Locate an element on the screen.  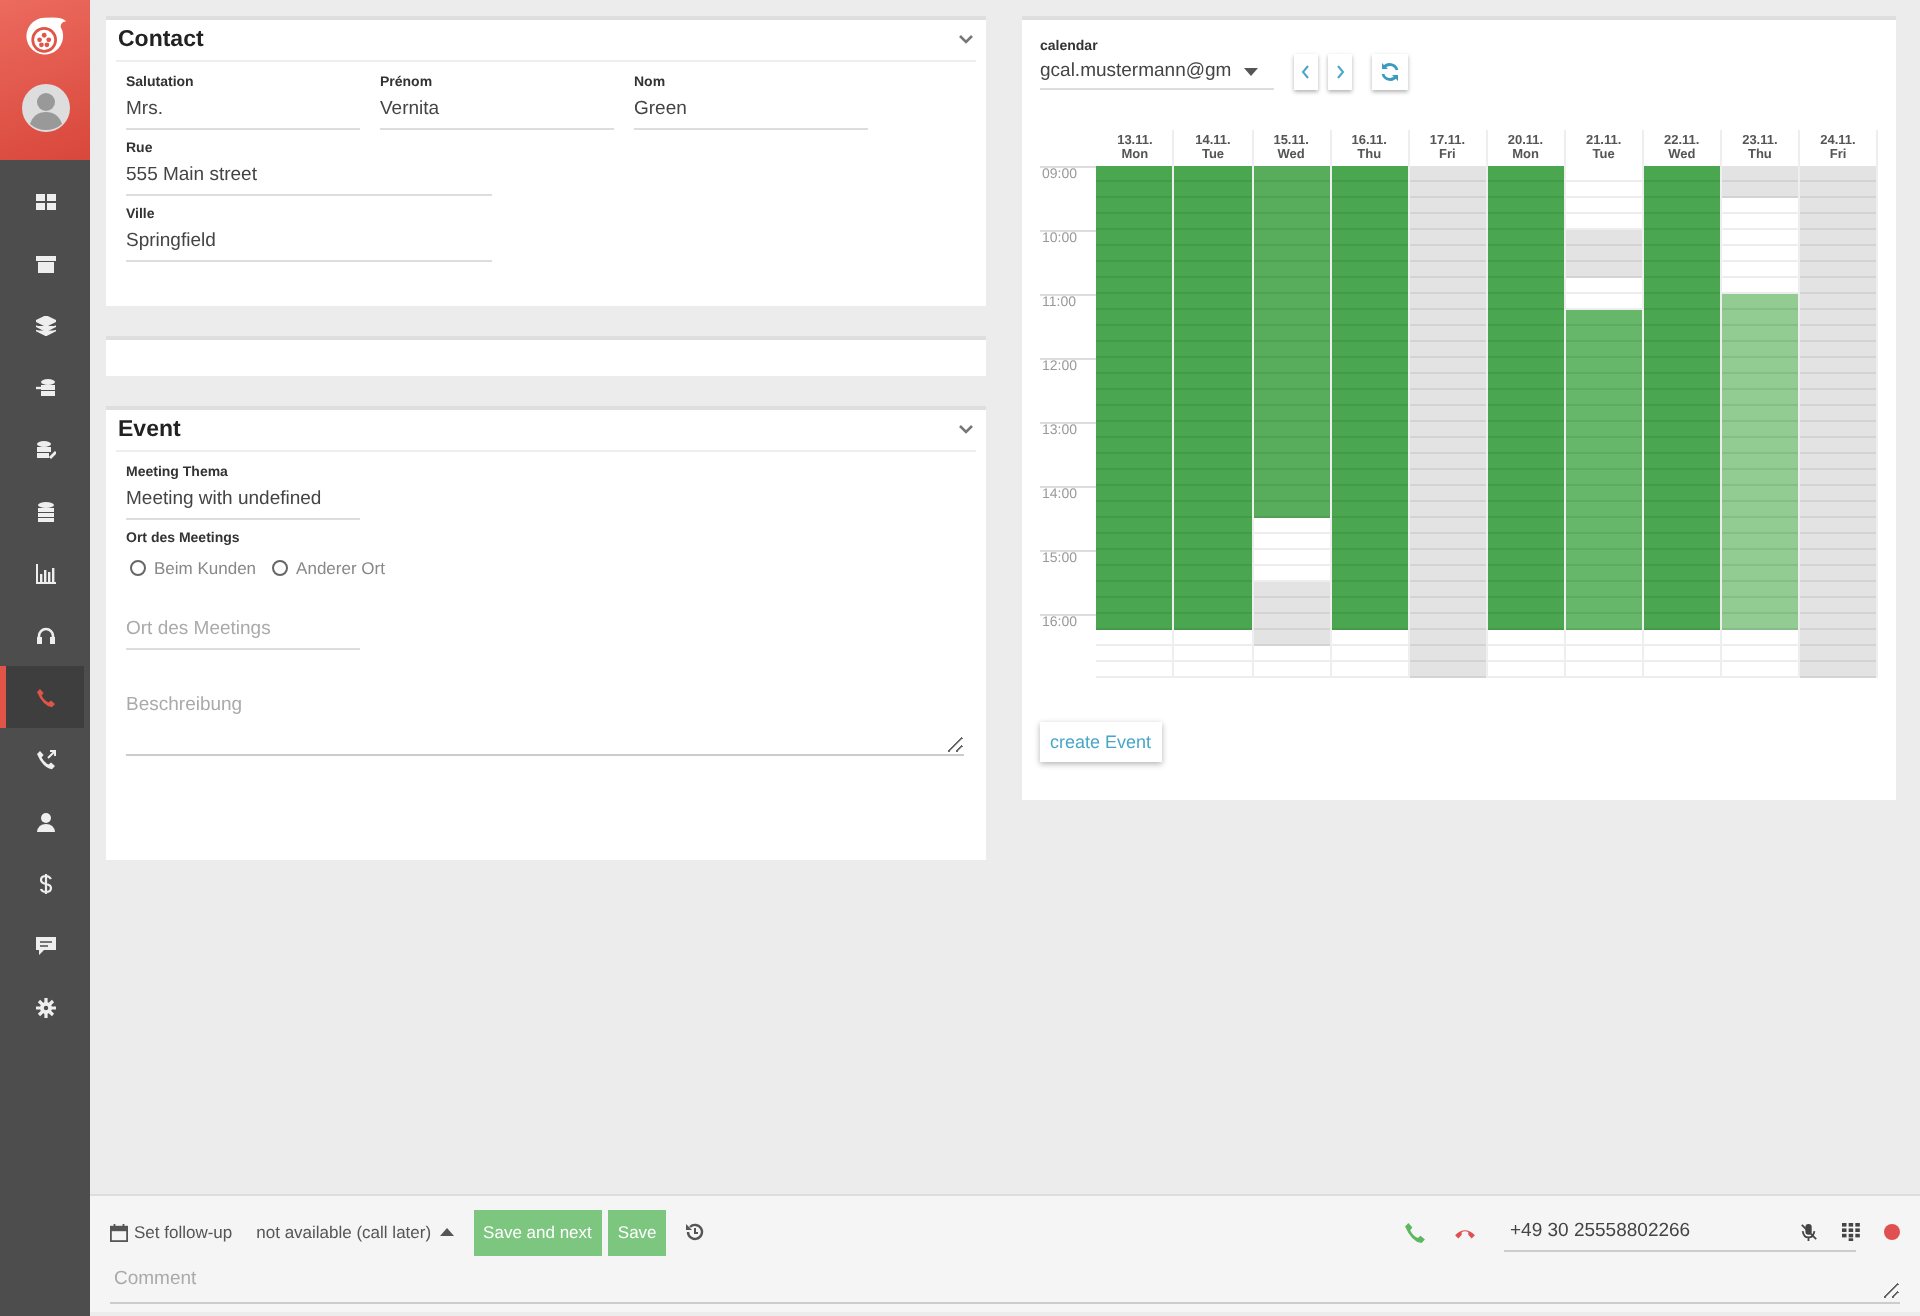
calendar-select: gcal.mustermann@gm is located at coordinates (1157, 75).